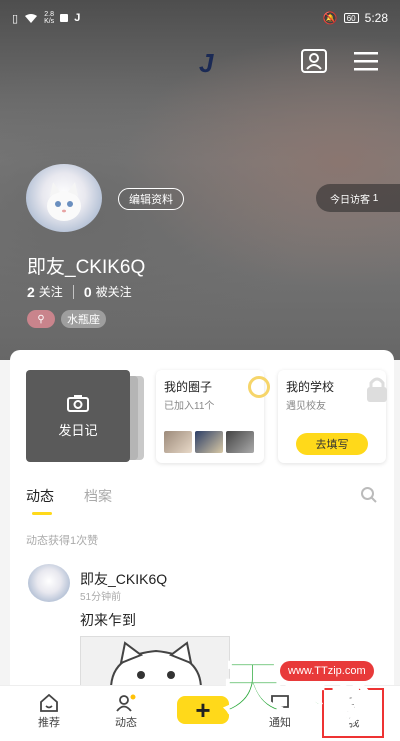 Image resolution: width=400 pixels, height=741 pixels. Describe the element at coordinates (98, 496) in the screenshot. I see `tab-archive: 档案` at that location.